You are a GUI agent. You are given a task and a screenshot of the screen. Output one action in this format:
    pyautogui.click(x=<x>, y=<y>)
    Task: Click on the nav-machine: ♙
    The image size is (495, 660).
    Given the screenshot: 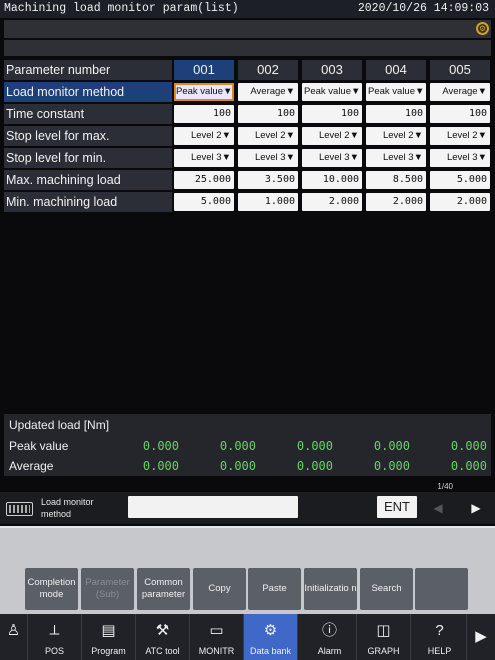 What is the action you would take?
    pyautogui.click(x=14, y=637)
    